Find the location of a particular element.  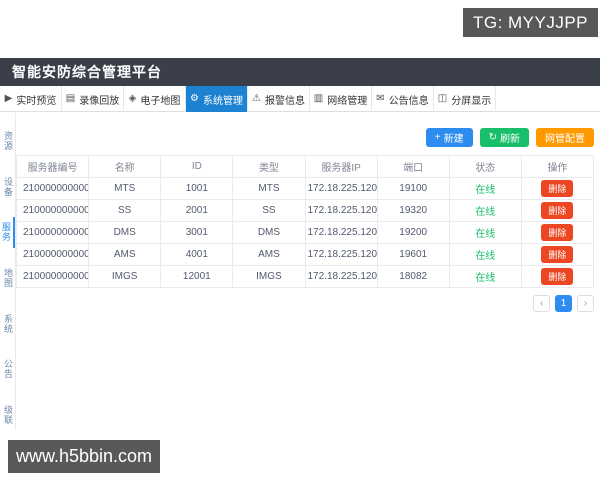

config-button-label: 网管配置 is located at coordinates (565, 139).